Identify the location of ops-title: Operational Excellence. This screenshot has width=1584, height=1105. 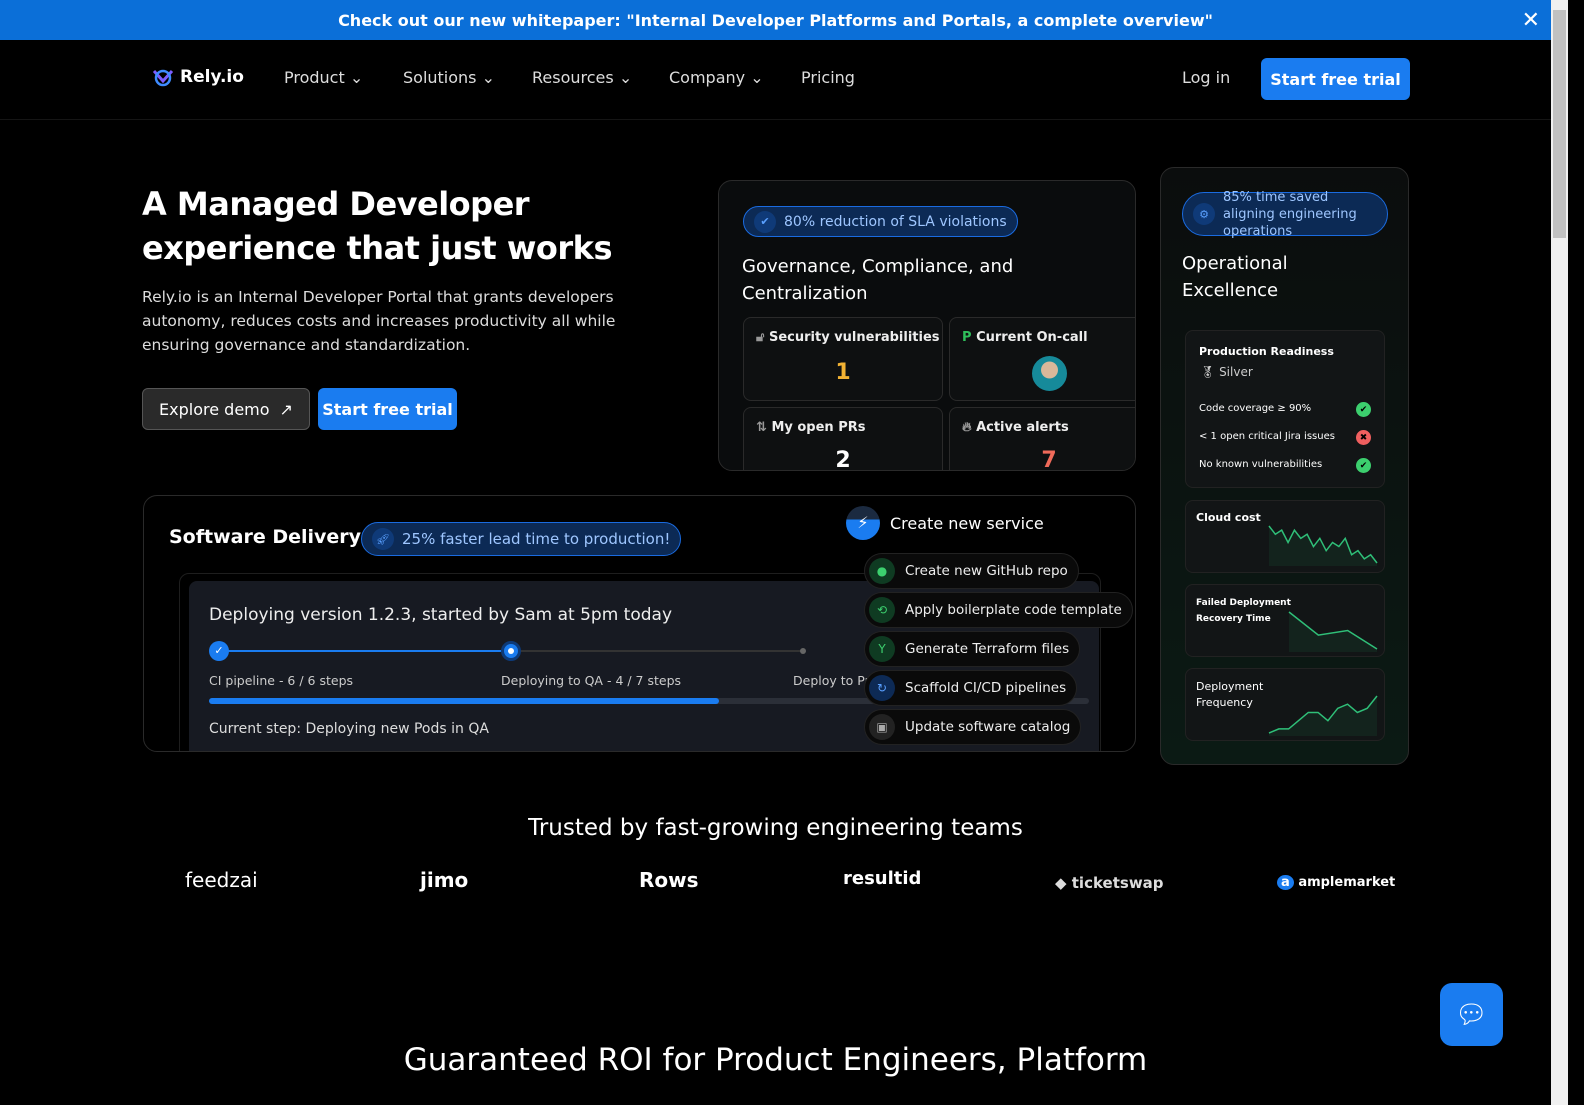
(1235, 277).